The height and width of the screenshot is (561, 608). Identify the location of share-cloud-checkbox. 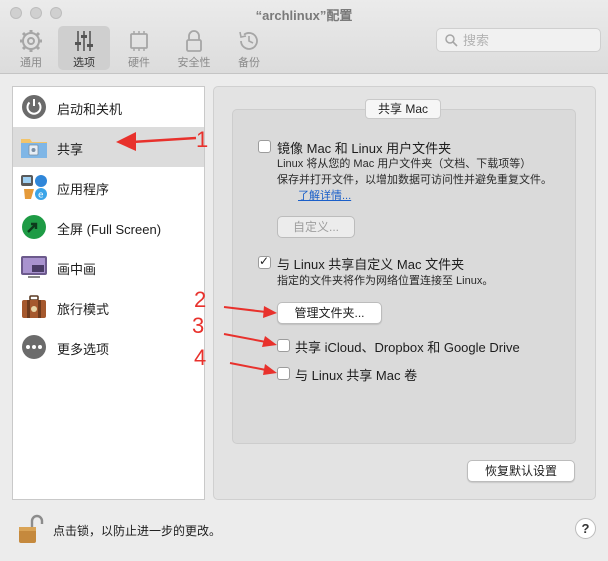
(283, 345).